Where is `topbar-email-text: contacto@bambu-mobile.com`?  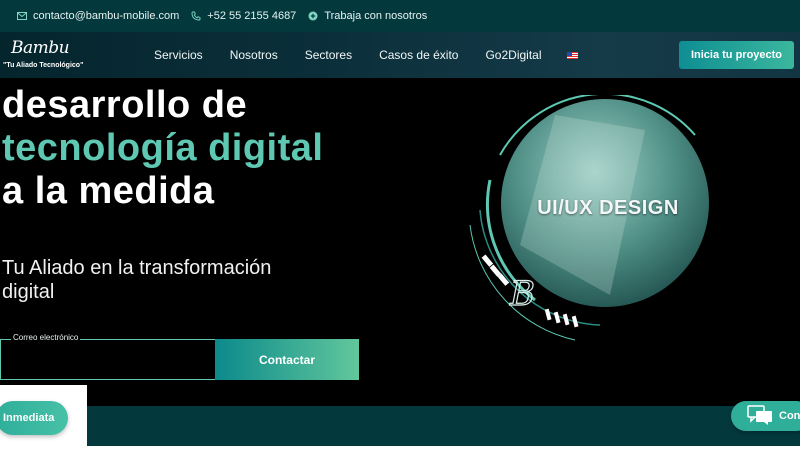 topbar-email-text: contacto@bambu-mobile.com is located at coordinates (106, 16).